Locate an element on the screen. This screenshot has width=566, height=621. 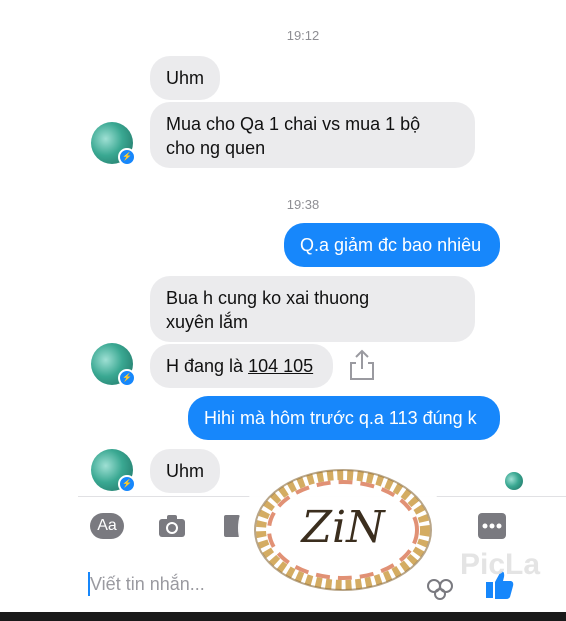
share-icon is located at coordinates (362, 365).